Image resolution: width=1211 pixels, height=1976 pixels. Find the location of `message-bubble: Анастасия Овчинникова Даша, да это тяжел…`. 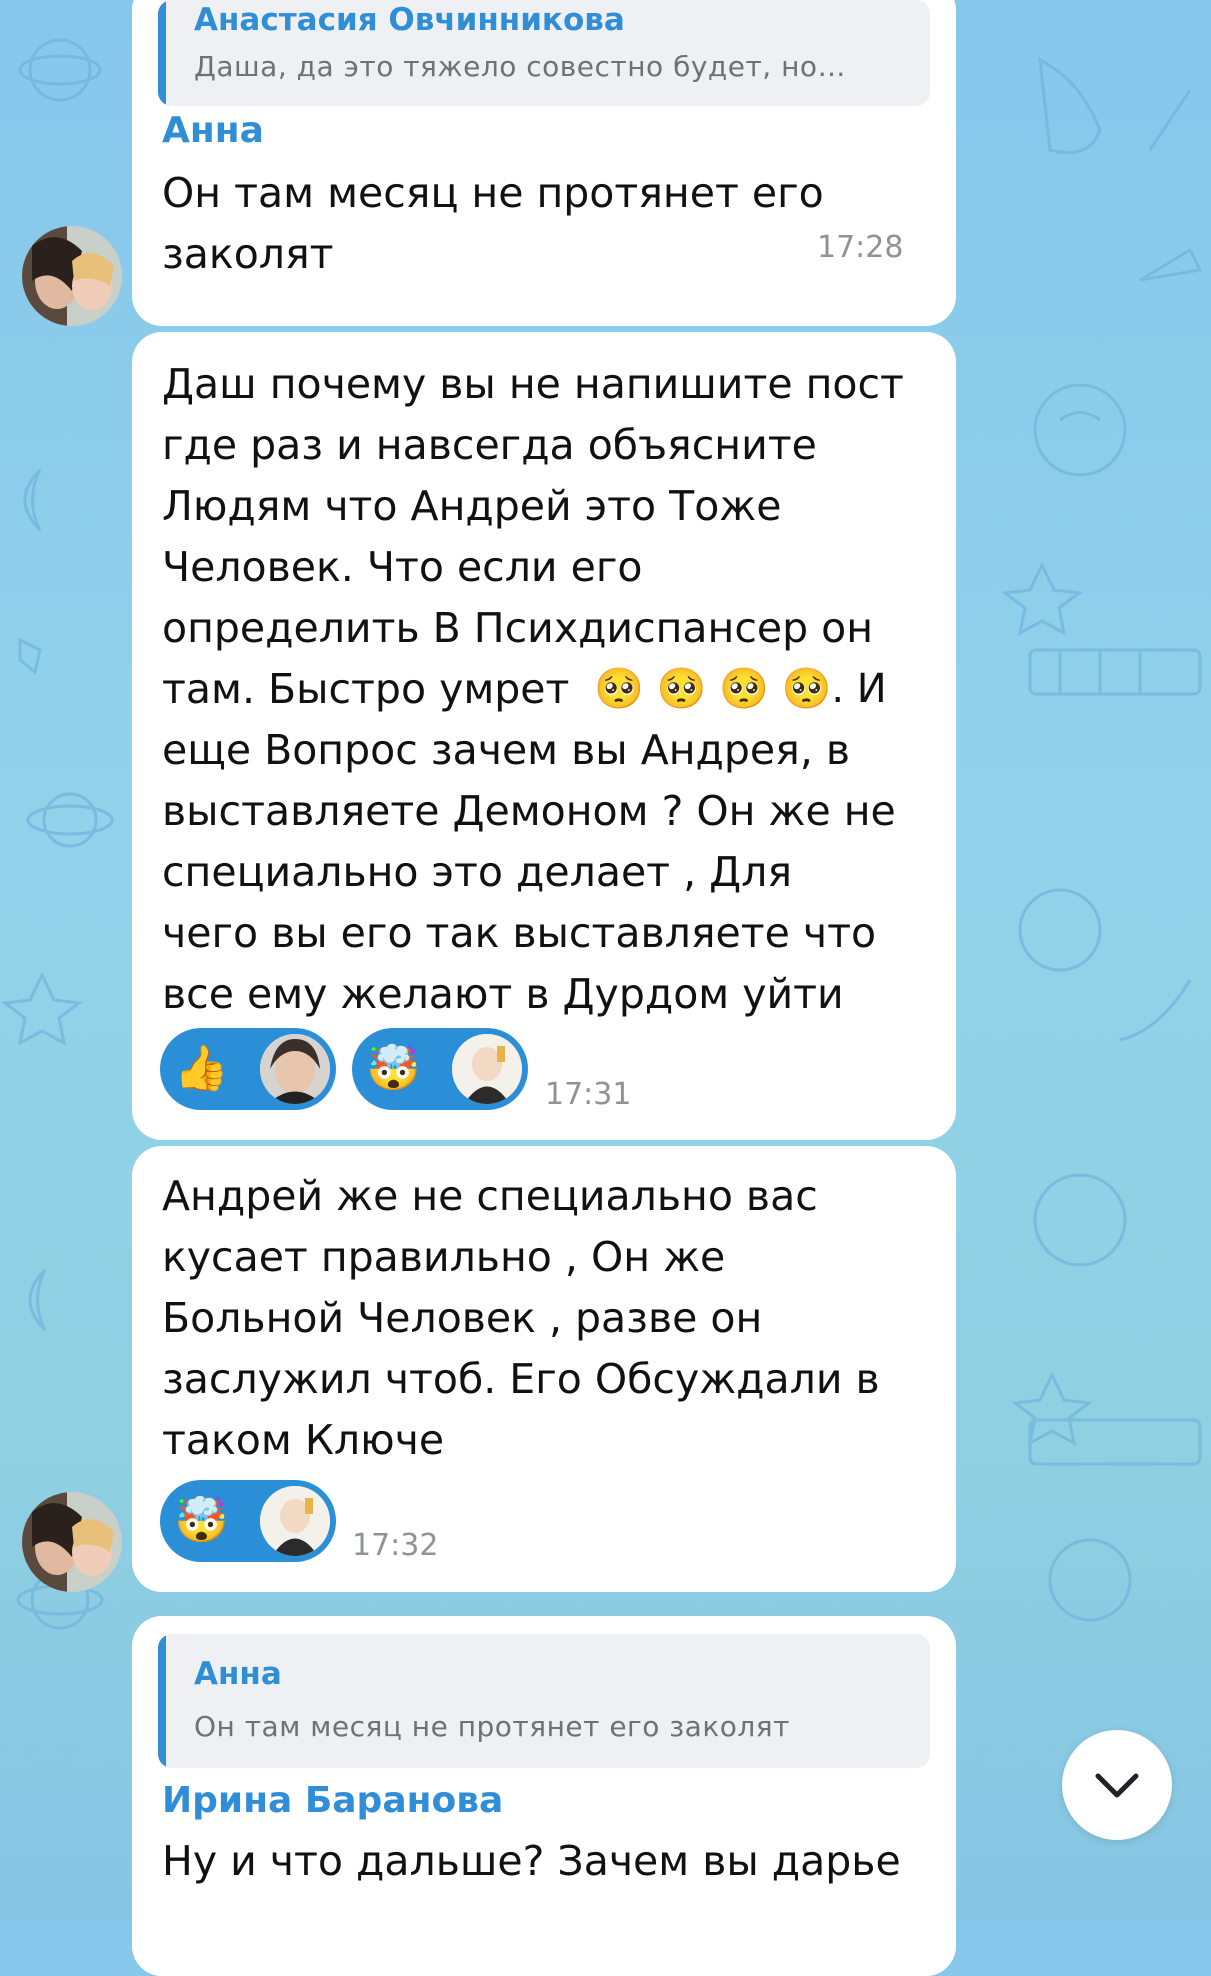

message-bubble: Анастасия Овчинникова Даша, да это тяжел… is located at coordinates (544, 163).